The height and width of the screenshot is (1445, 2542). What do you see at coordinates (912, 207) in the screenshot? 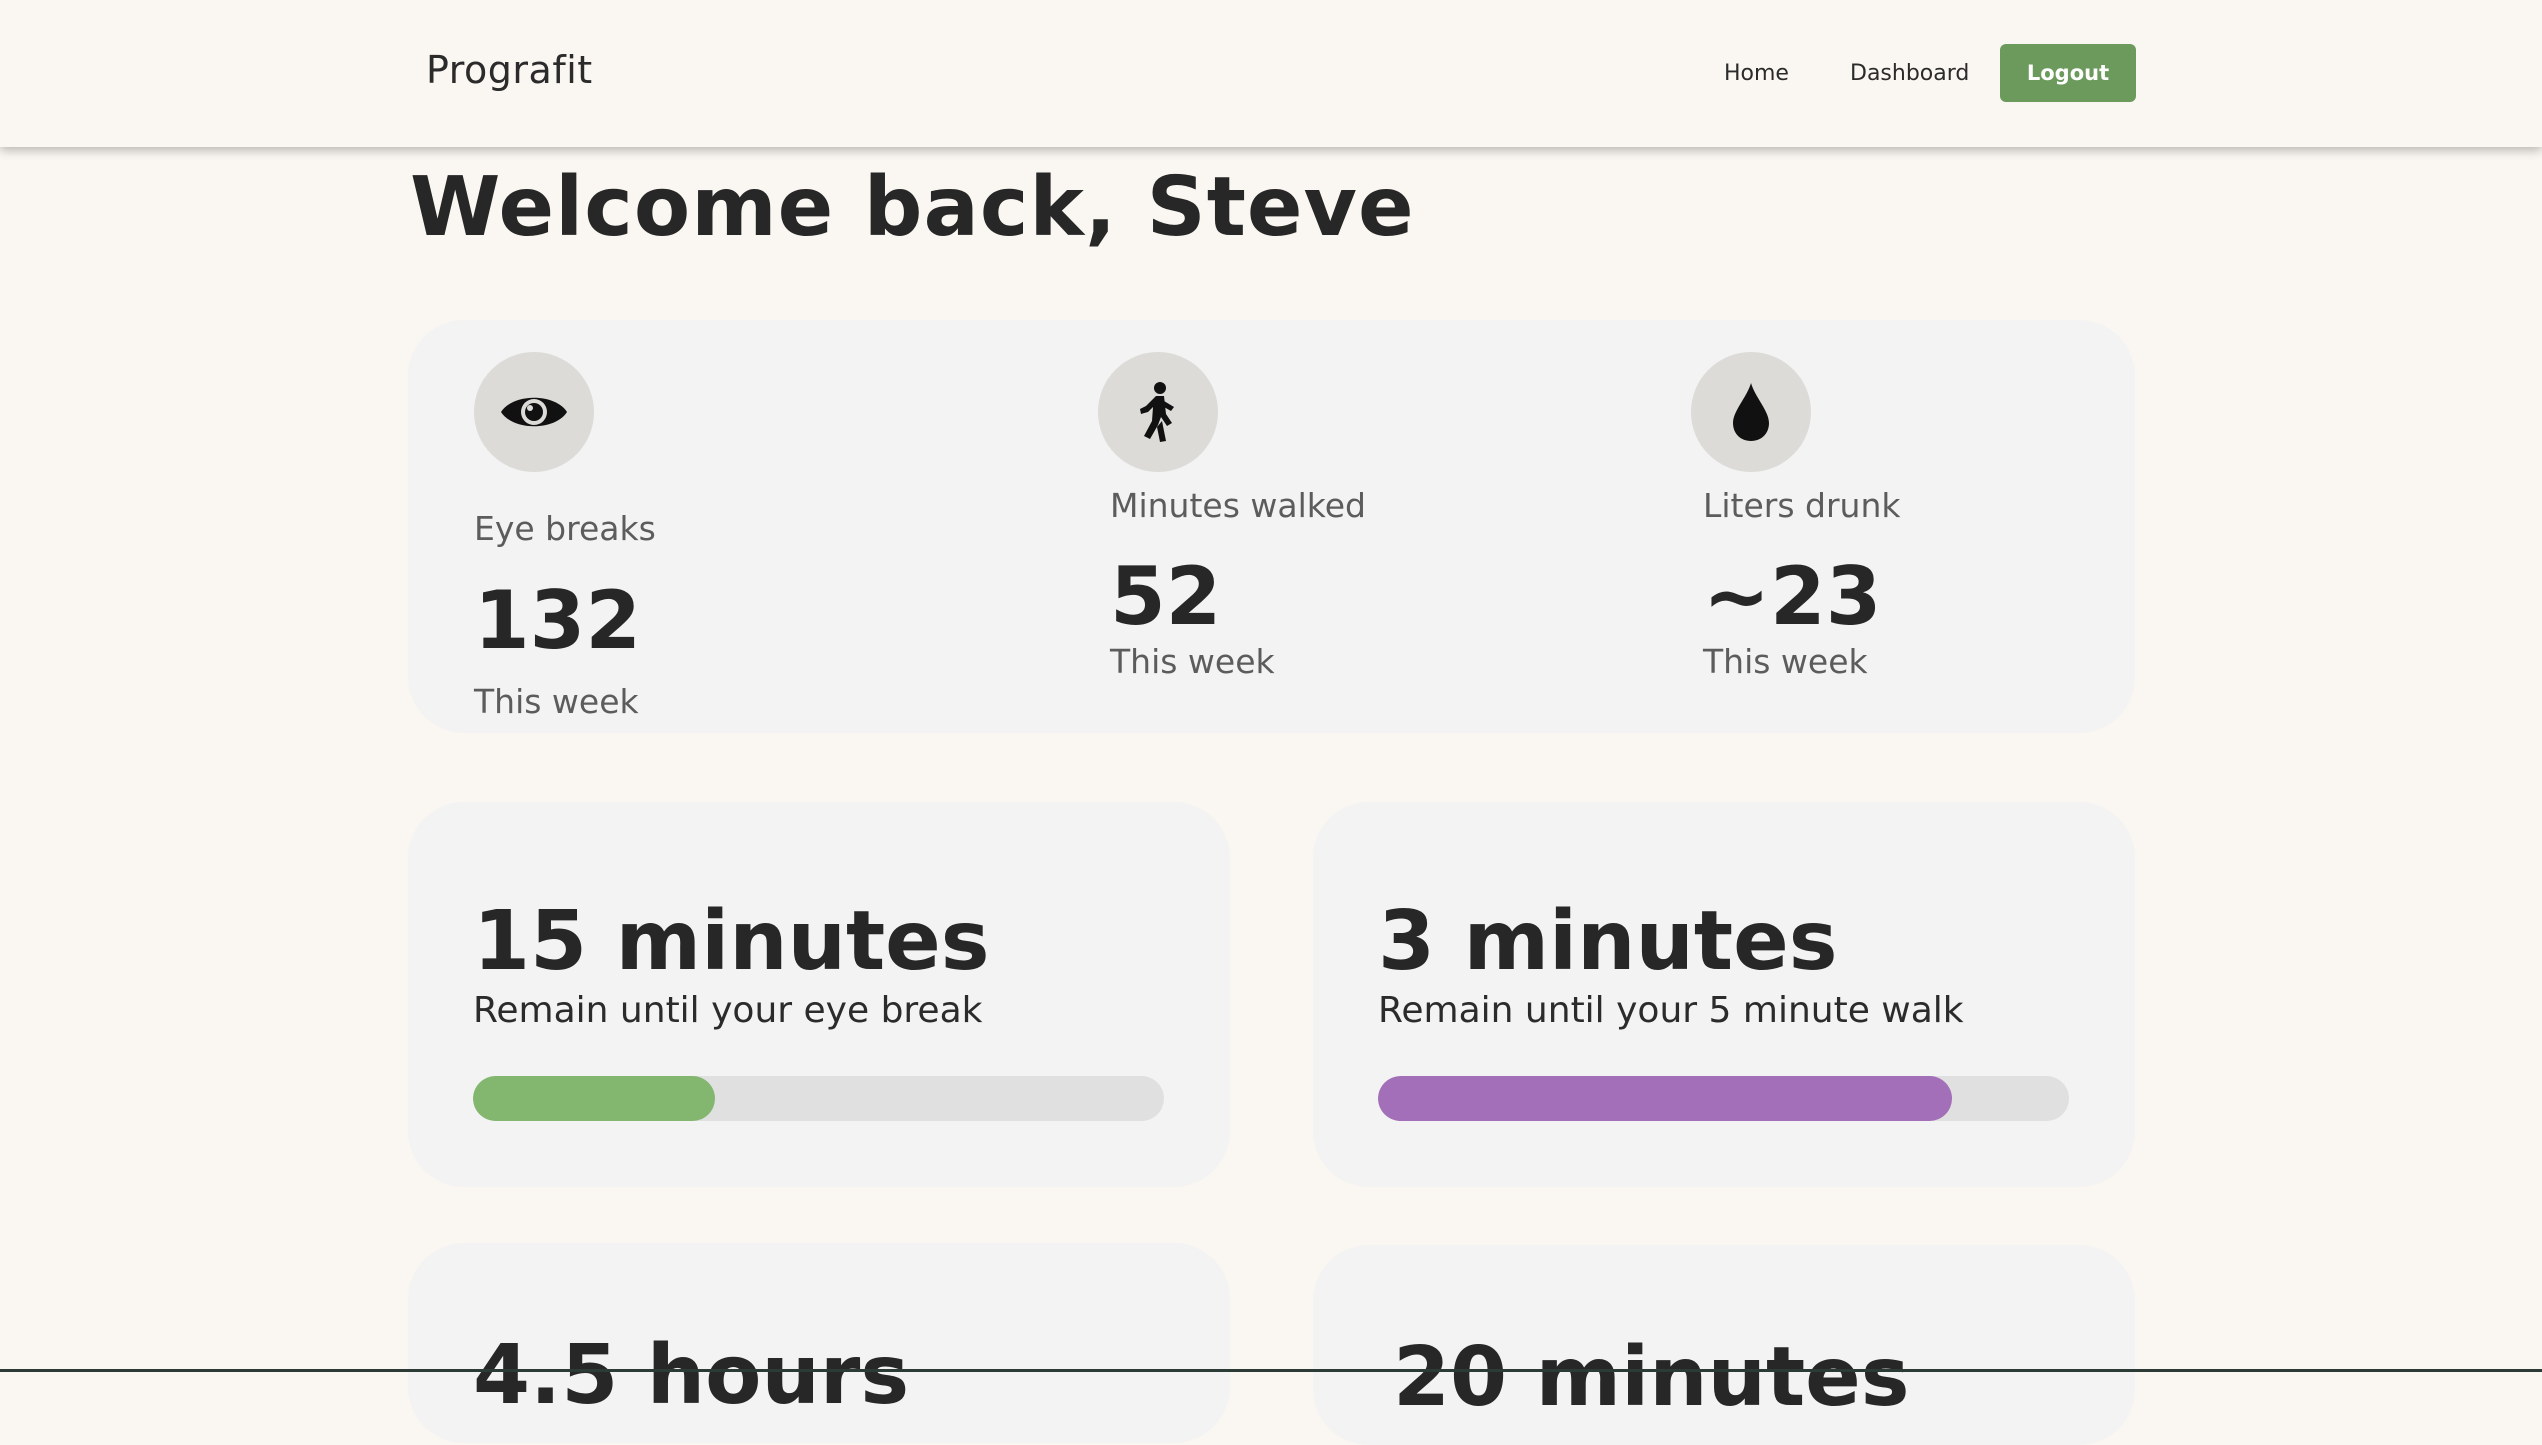
I see `page-title: Welcome back, Steve` at bounding box center [912, 207].